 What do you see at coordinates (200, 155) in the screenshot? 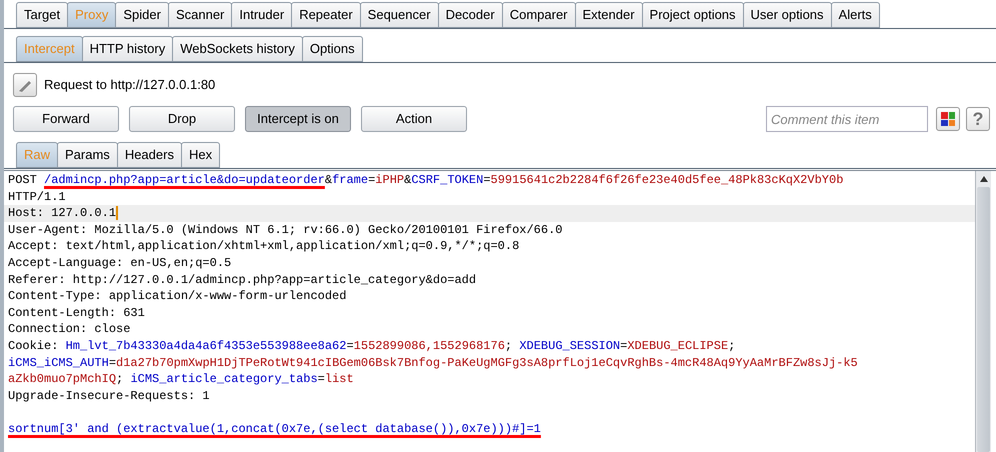
I see `tab: Hex` at bounding box center [200, 155].